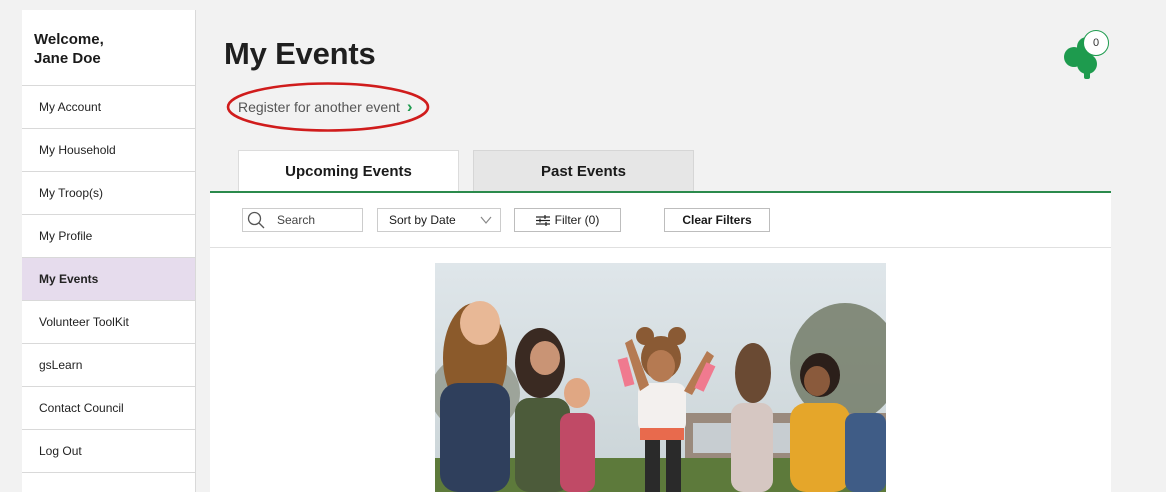 This screenshot has width=1166, height=492. I want to click on sidebar-item-my-account: My Account, so click(108, 107).